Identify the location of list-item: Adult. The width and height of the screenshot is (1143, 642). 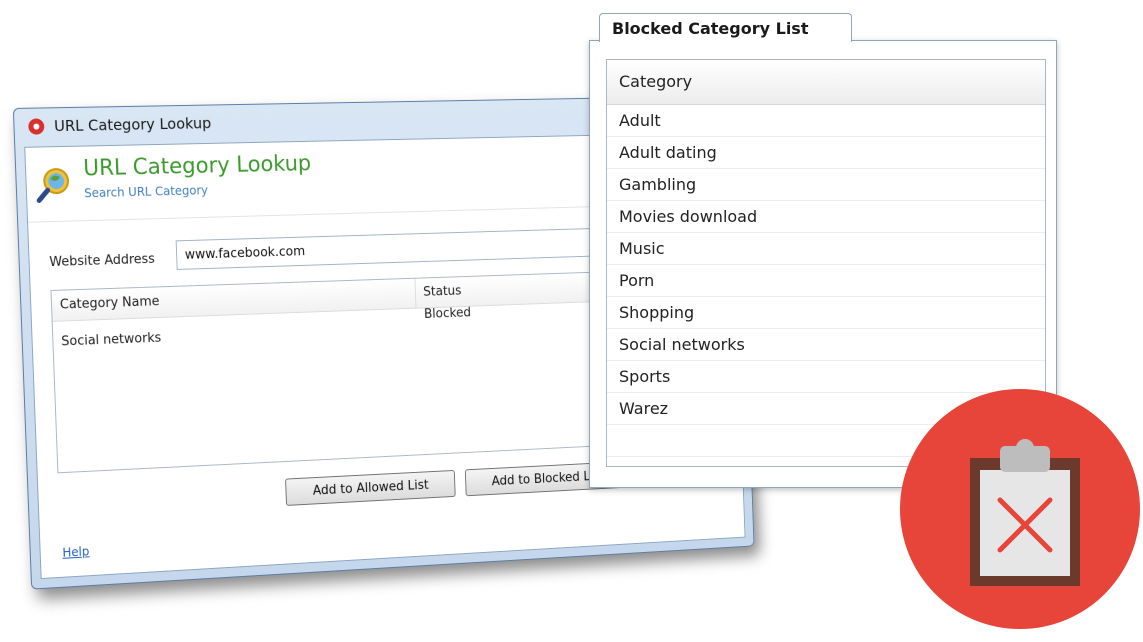
(826, 121).